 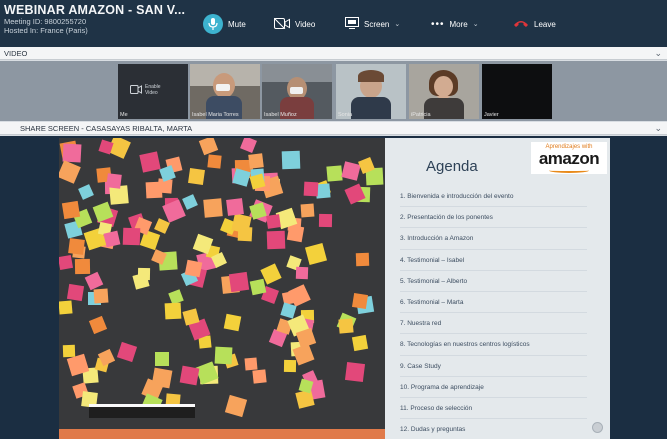 What do you see at coordinates (294, 24) in the screenshot?
I see `video-button: Video` at bounding box center [294, 24].